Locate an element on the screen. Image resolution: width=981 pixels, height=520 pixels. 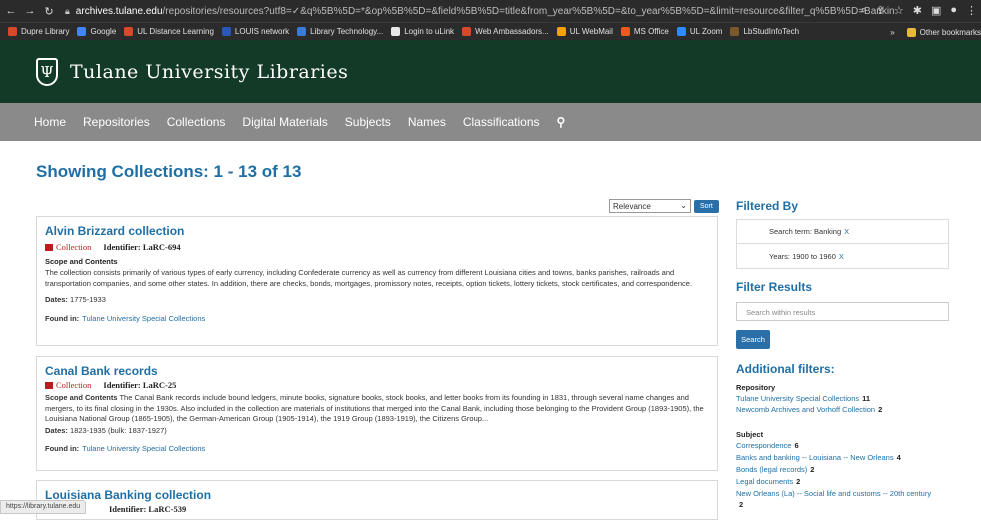
bookmark-item: MS Office is located at coordinates (644, 31).